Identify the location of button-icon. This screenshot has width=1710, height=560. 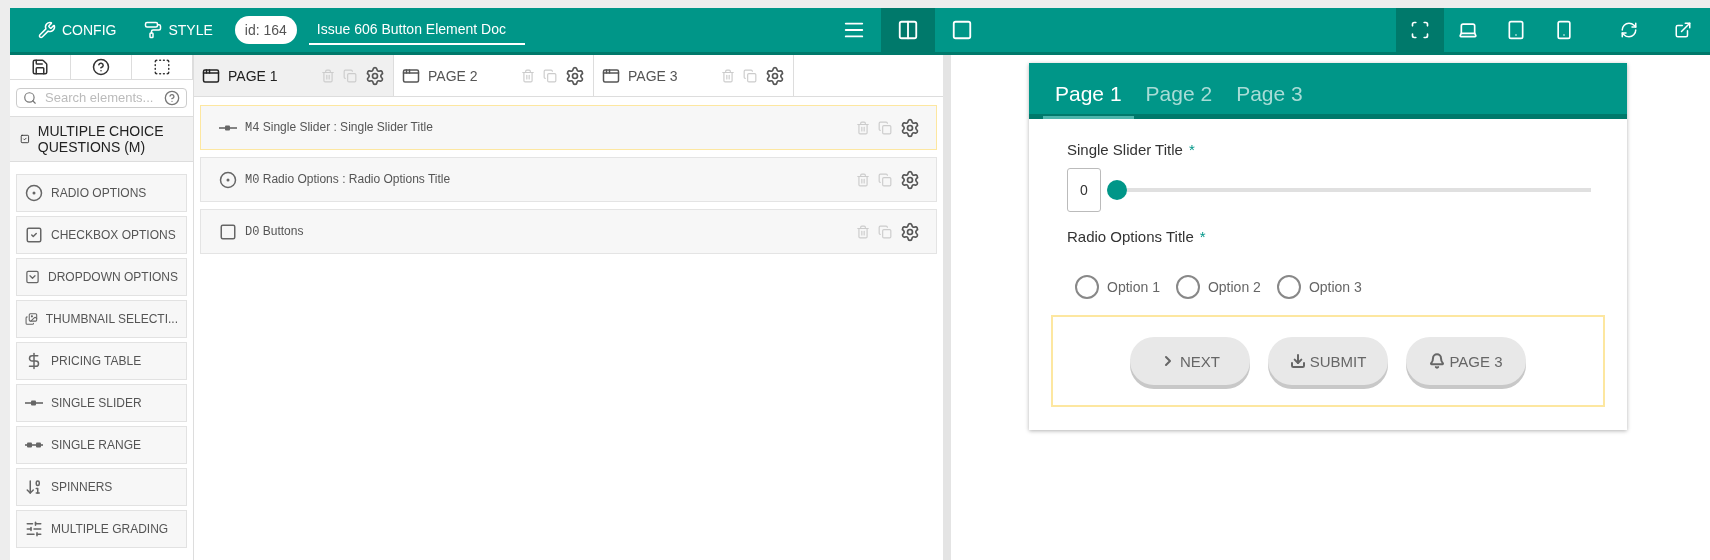
(228, 231).